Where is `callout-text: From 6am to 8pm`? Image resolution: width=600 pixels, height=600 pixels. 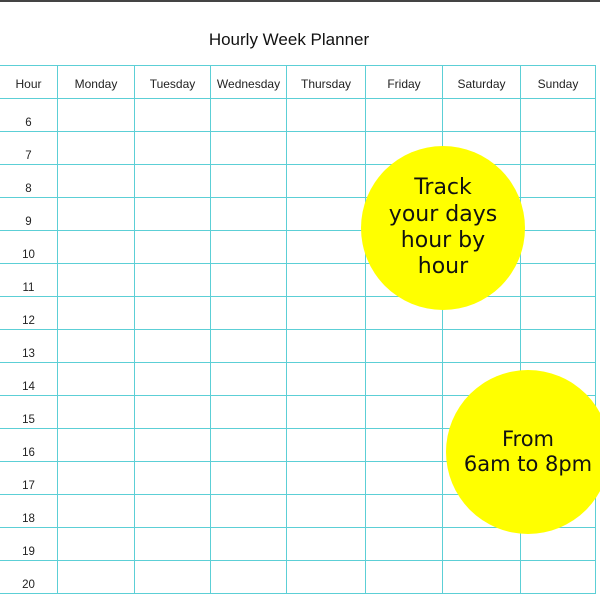 callout-text: From 6am to 8pm is located at coordinates (528, 451).